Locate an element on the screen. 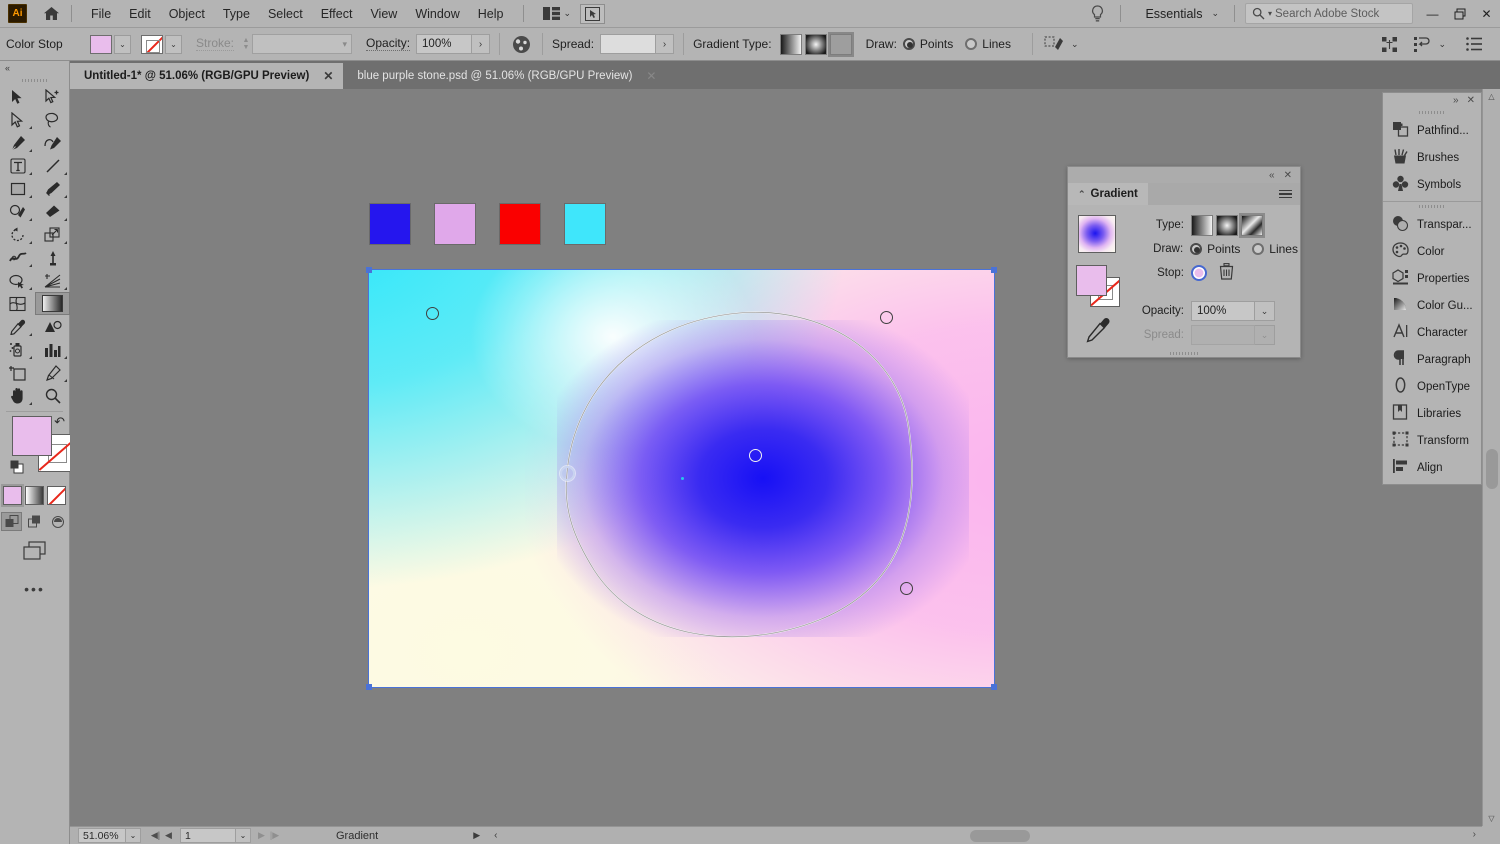  freeform-gradient-type-button is located at coordinates (1252, 225).